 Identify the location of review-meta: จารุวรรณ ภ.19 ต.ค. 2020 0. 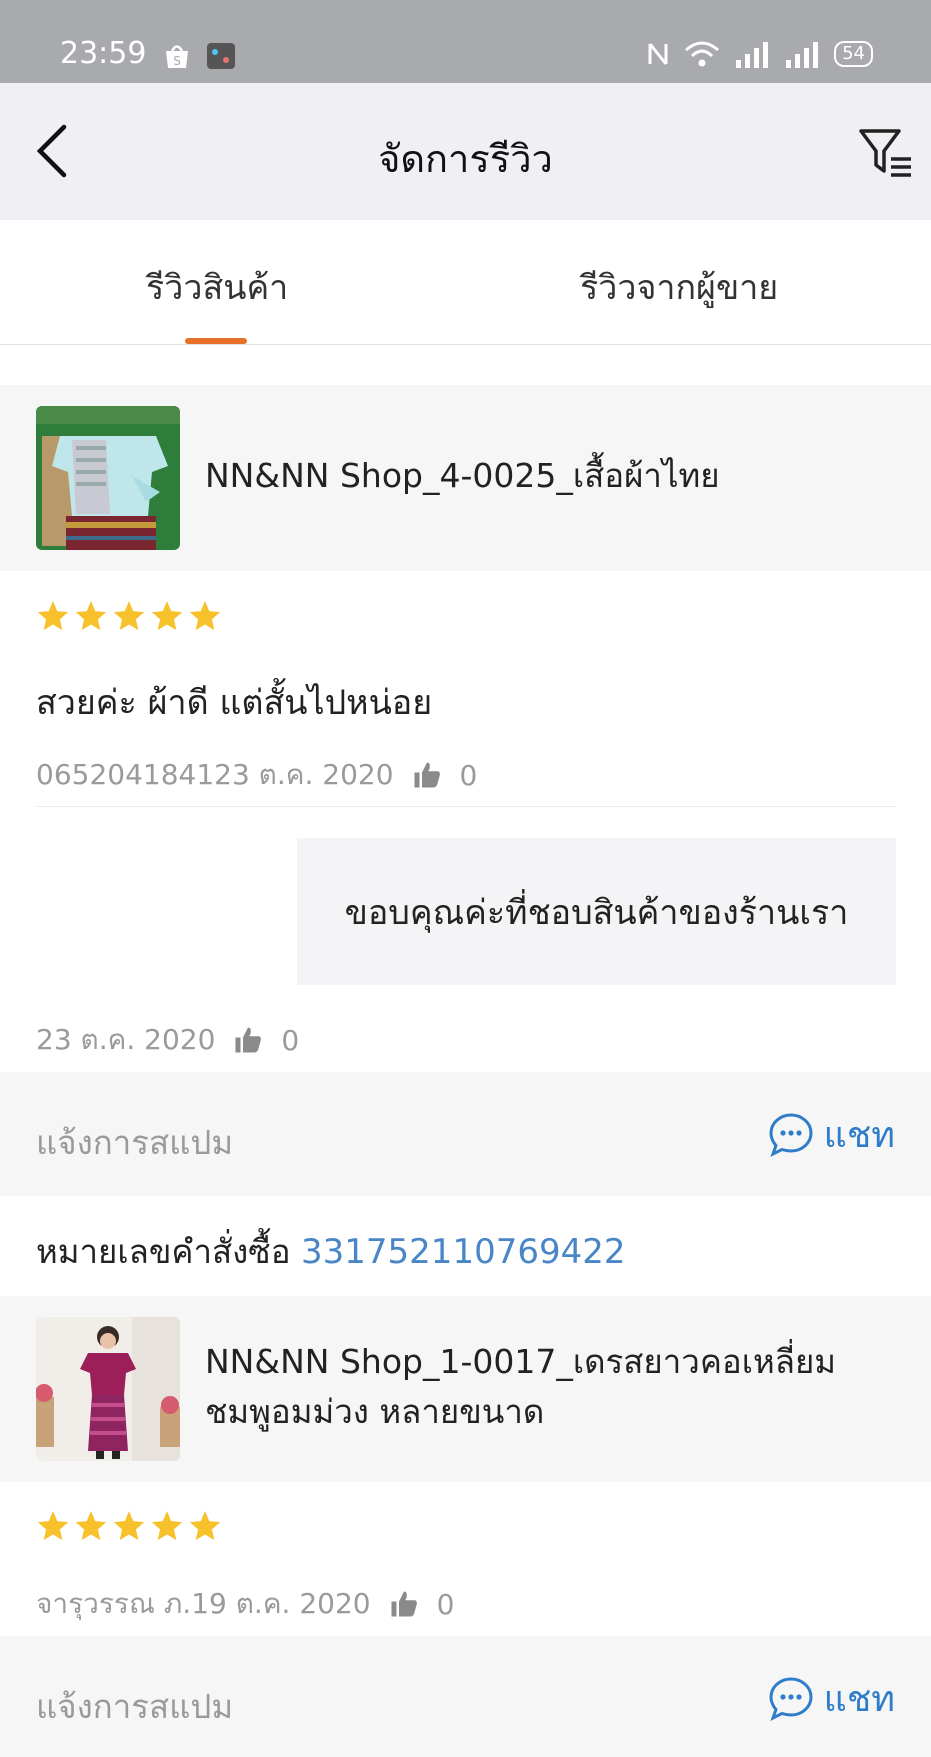
(245, 1604).